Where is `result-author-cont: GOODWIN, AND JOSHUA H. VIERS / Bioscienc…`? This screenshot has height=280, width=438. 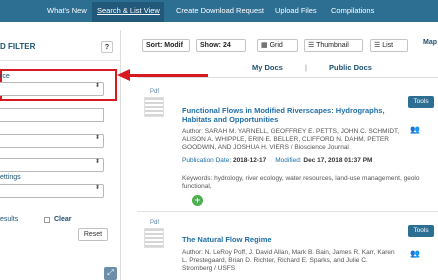 result-author-cont: GOODWIN, AND JOSHUA H. VIERS / Bioscienc… is located at coordinates (265, 147).